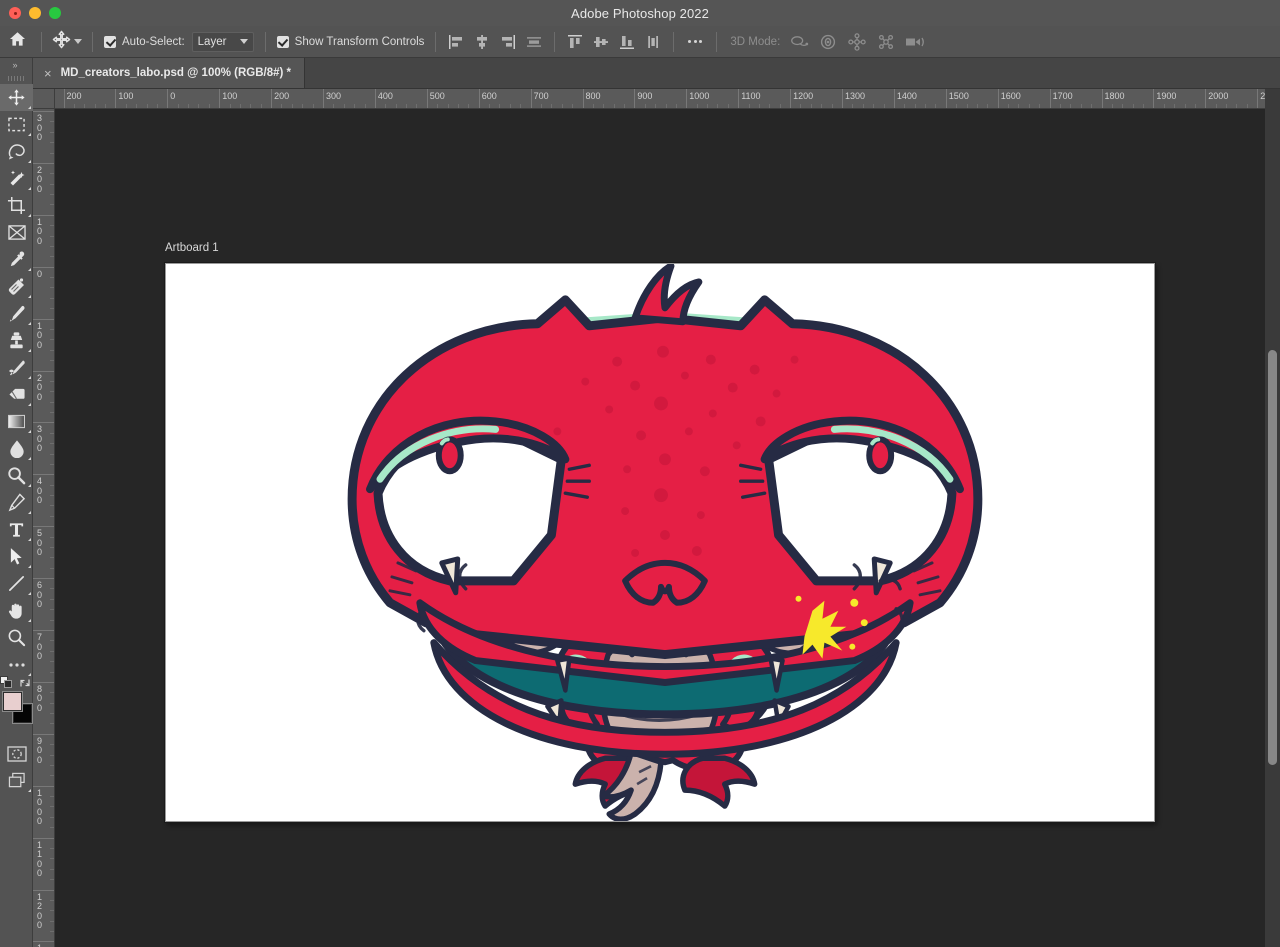  What do you see at coordinates (915, 42) in the screenshot?
I see `scale-3d-button` at bounding box center [915, 42].